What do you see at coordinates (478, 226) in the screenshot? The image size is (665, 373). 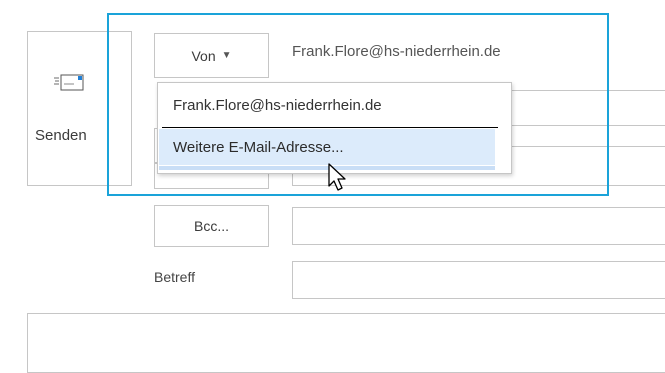 I see `bcc-field` at bounding box center [478, 226].